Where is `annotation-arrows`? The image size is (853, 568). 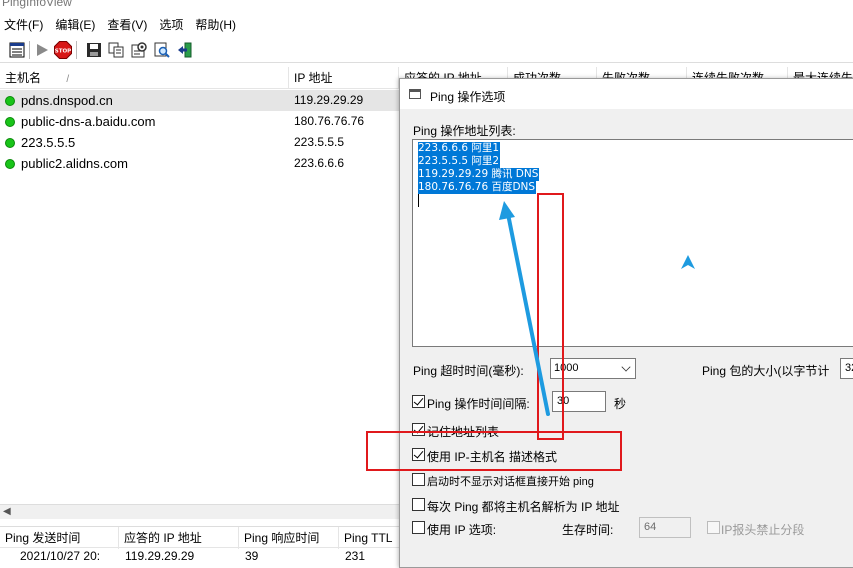
annotation-arrows is located at coordinates (597, 308).